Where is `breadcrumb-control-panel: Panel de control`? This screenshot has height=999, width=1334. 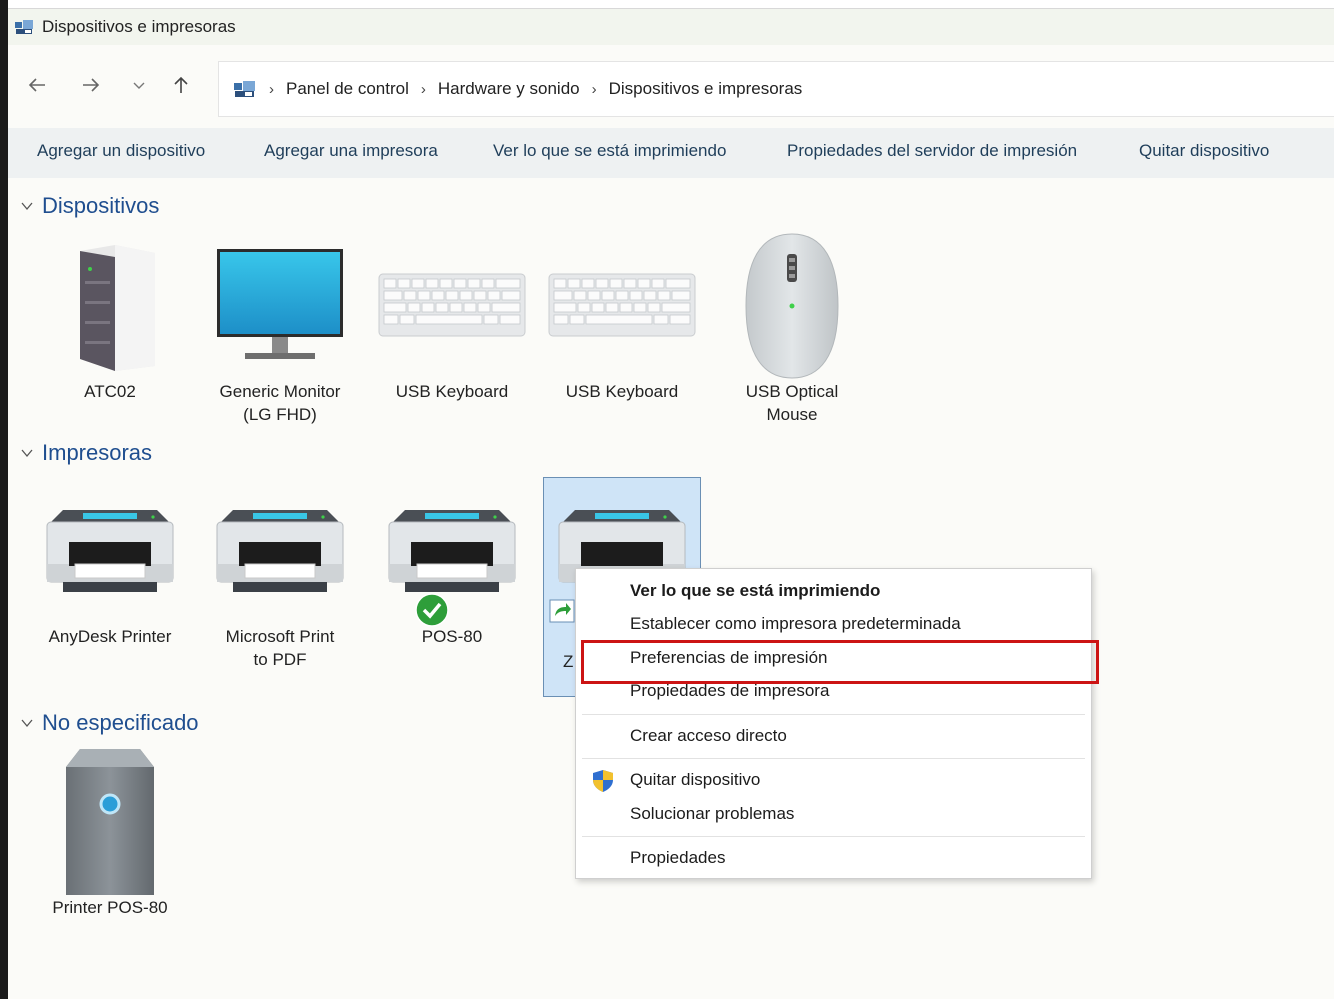 breadcrumb-control-panel: Panel de control is located at coordinates (347, 89).